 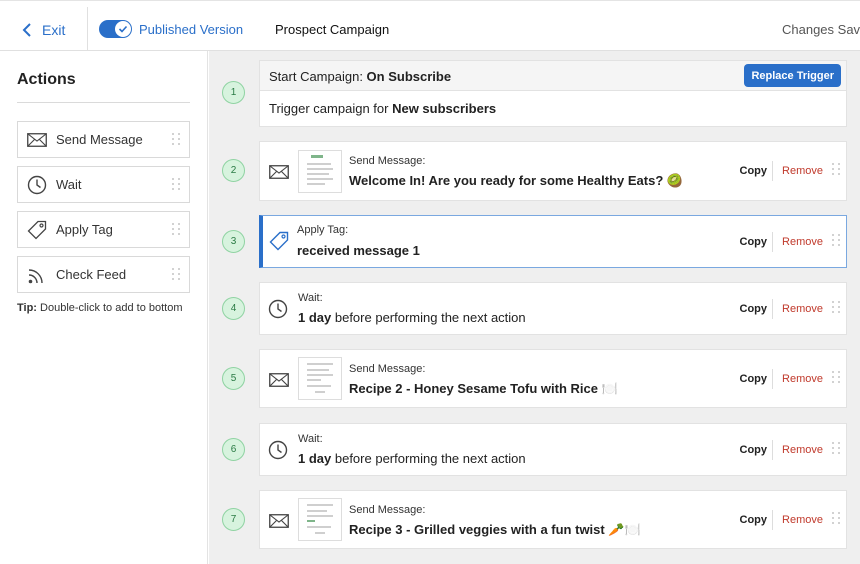 I want to click on action-send-message: Send Message, so click(x=103, y=139).